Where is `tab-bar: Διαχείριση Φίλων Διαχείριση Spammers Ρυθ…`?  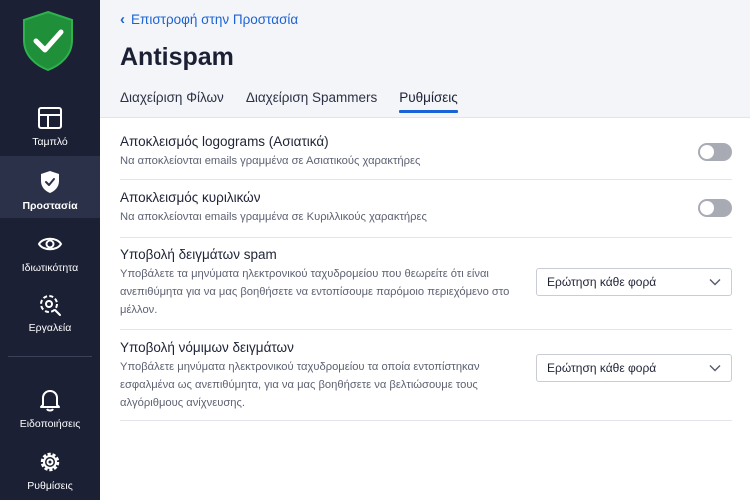 tab-bar: Διαχείριση Φίλων Διαχείριση Spammers Ρυθ… is located at coordinates (300, 101).